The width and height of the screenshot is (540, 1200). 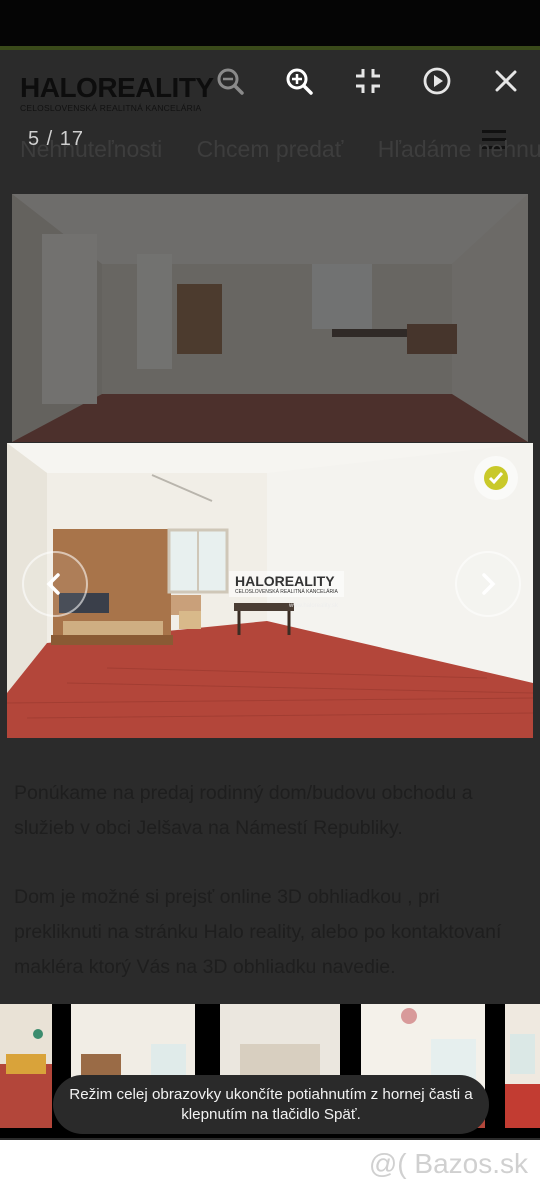 What do you see at coordinates (299, 81) in the screenshot?
I see `zoom-in-icon` at bounding box center [299, 81].